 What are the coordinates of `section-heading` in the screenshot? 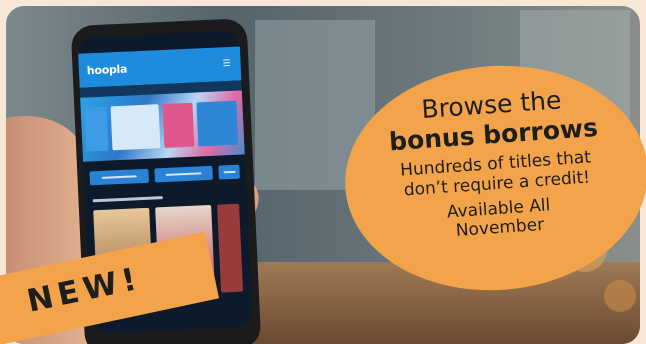 It's located at (127, 199).